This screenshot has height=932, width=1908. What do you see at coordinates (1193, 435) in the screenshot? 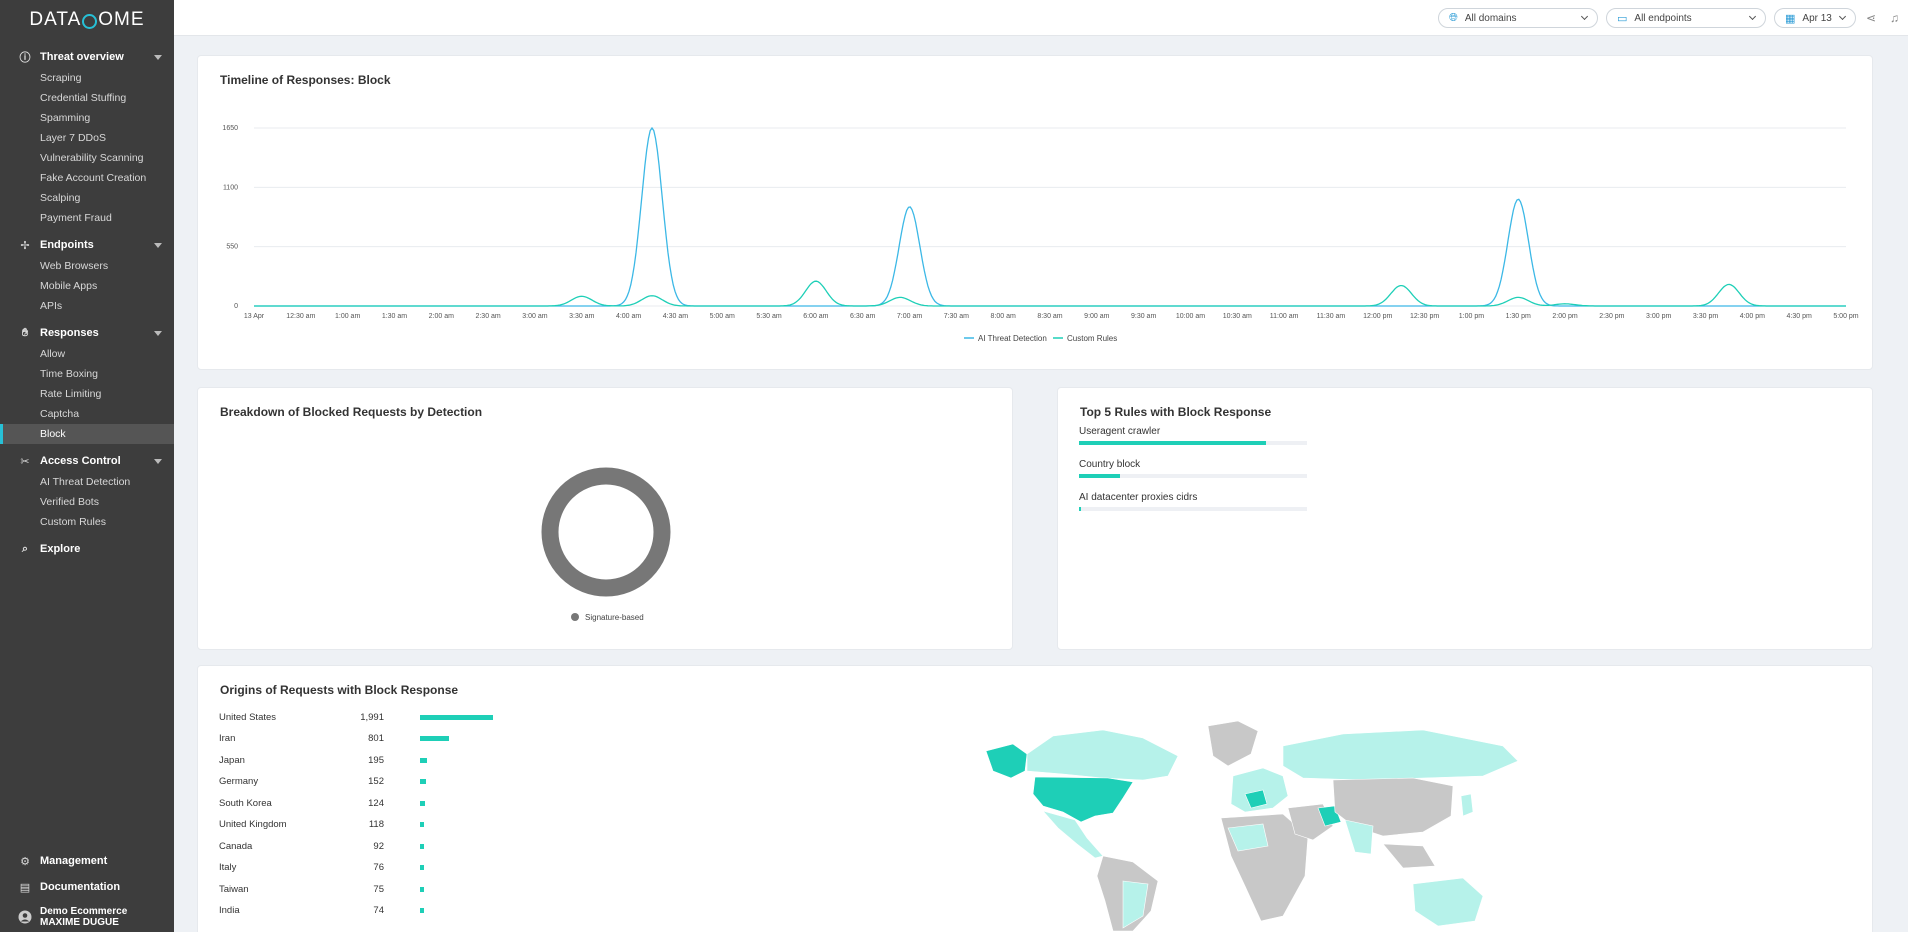
I see `rule-item: Useragent crawler` at bounding box center [1193, 435].